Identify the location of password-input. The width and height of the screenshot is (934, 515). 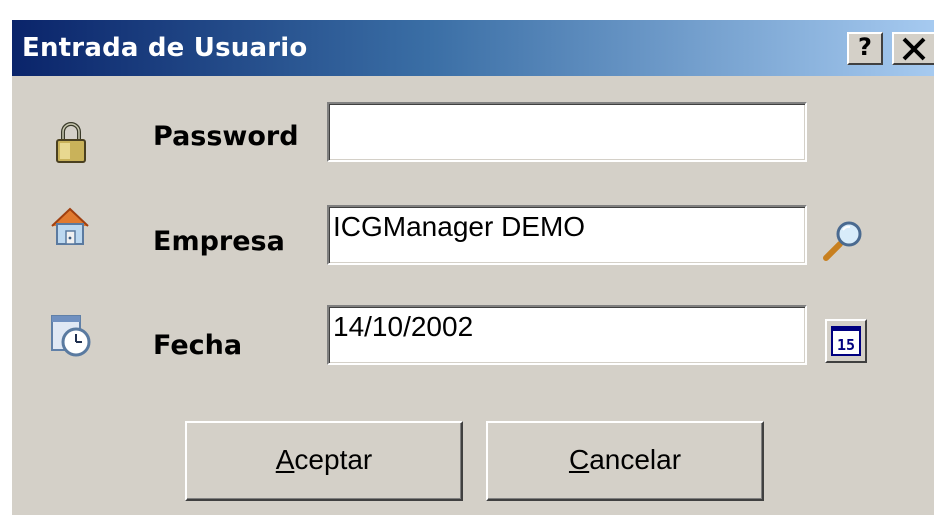
(569, 134).